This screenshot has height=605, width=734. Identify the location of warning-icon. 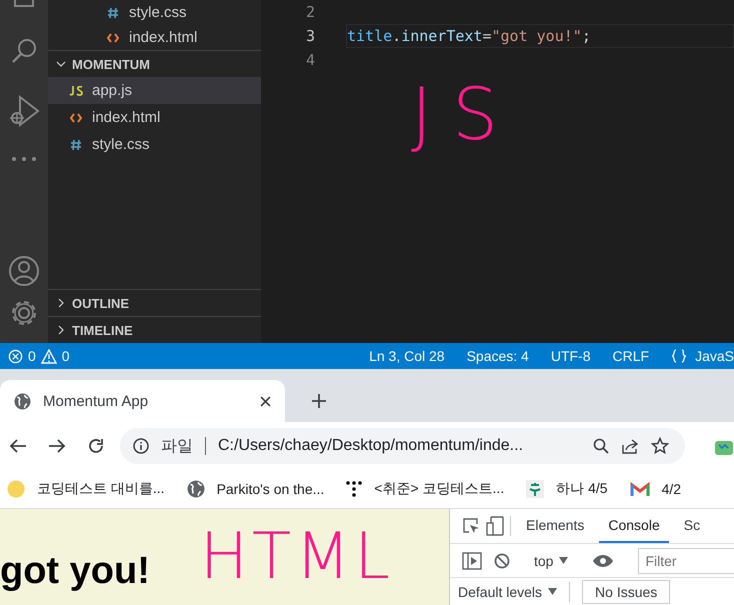
(48, 356).